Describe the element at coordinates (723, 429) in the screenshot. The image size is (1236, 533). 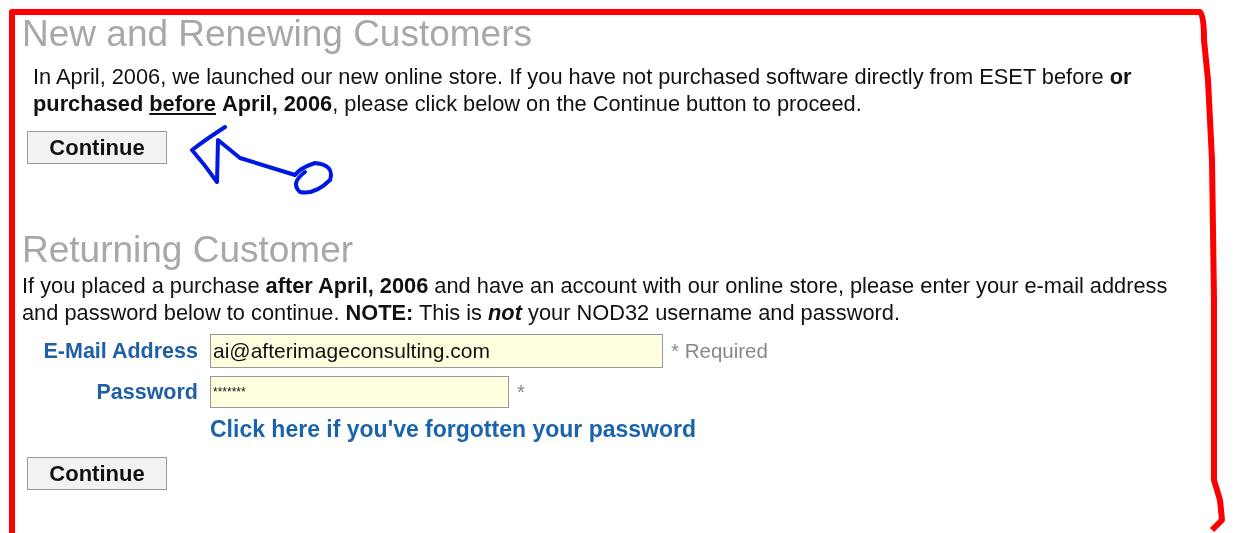
I see `forgot-password-link: Click here if you've forgotten your password` at that location.